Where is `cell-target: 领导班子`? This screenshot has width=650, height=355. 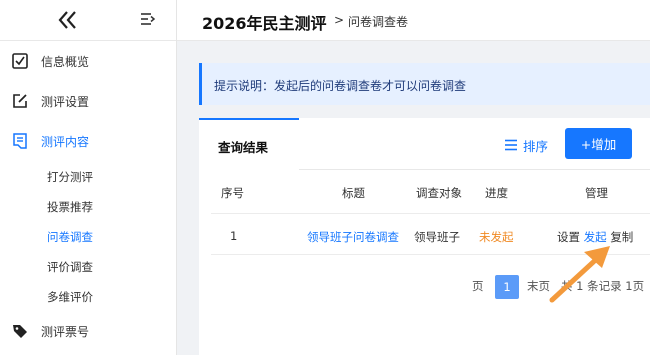 cell-target: 领导班子 is located at coordinates (437, 237).